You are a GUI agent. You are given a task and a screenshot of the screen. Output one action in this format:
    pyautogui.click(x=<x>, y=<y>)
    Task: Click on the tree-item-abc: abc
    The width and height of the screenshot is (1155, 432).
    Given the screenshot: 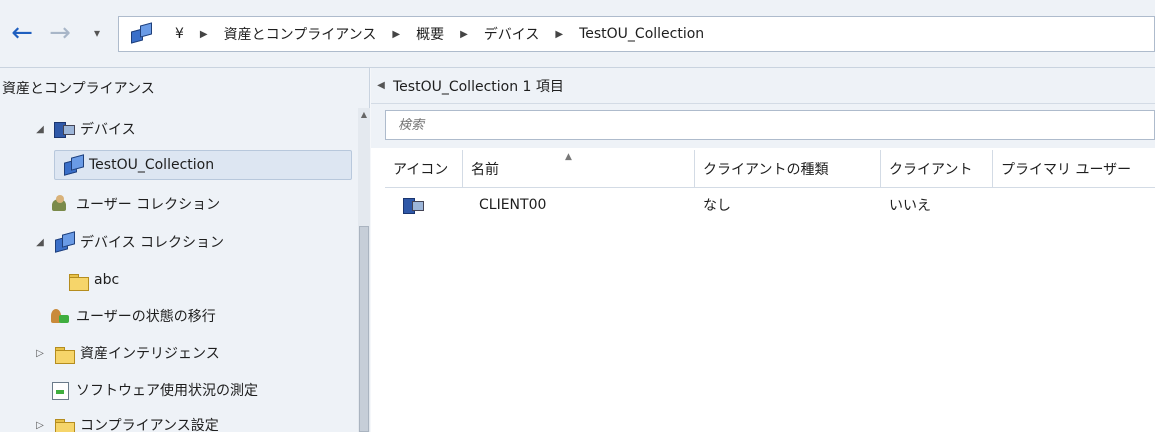 What is the action you would take?
    pyautogui.click(x=93, y=280)
    